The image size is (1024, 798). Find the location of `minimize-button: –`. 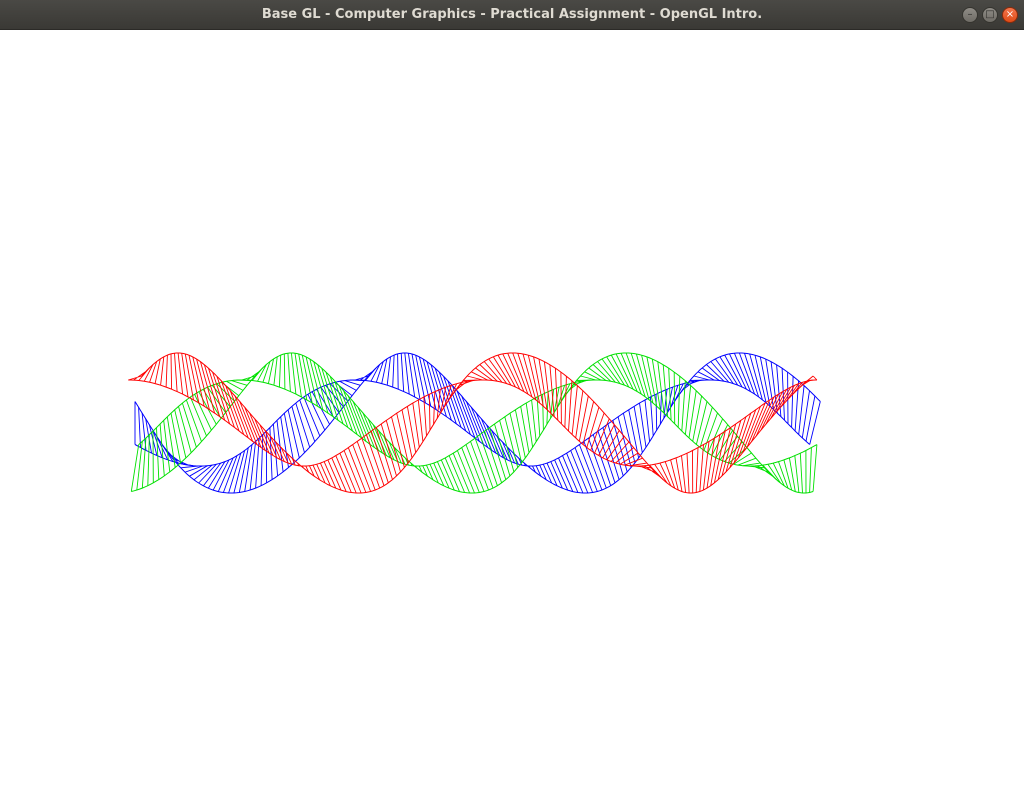

minimize-button: – is located at coordinates (970, 15).